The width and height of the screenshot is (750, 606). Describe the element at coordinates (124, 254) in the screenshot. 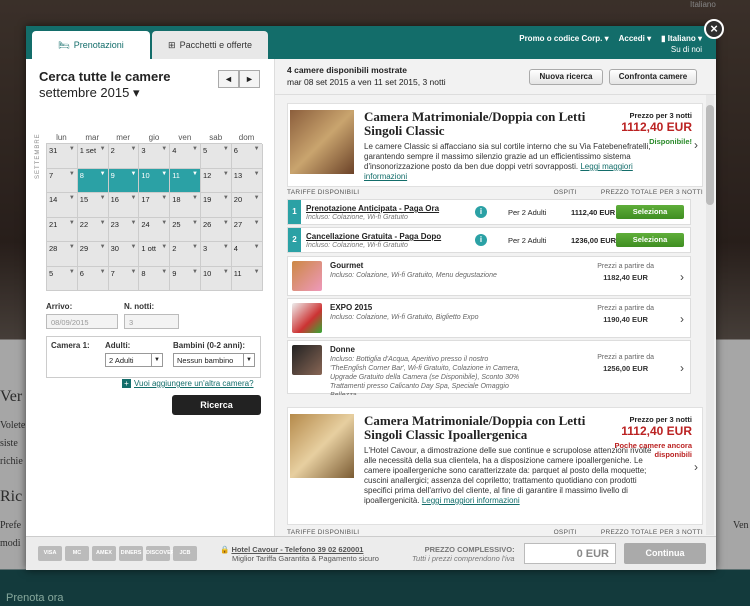

I see `calendar-day: 30 ▼` at that location.